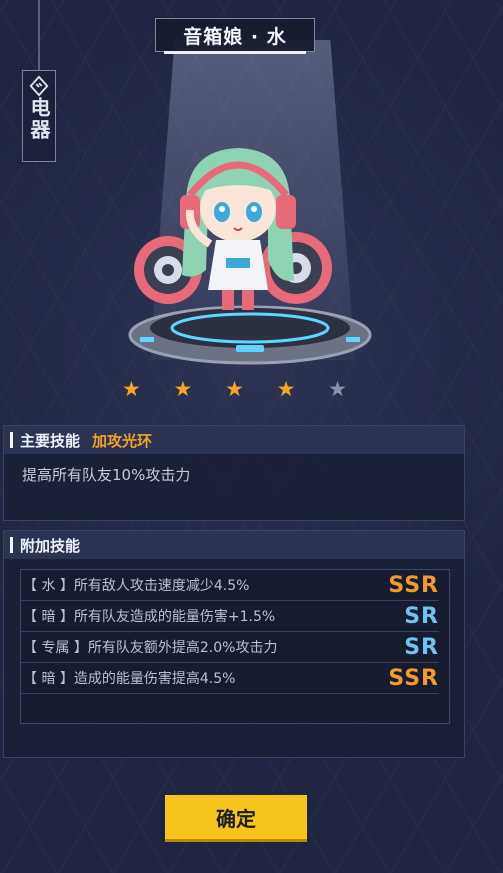 The height and width of the screenshot is (873, 503). I want to click on extra-skill-text: 【 水 】所有敌人攻击速度减少4.5%, so click(136, 586).